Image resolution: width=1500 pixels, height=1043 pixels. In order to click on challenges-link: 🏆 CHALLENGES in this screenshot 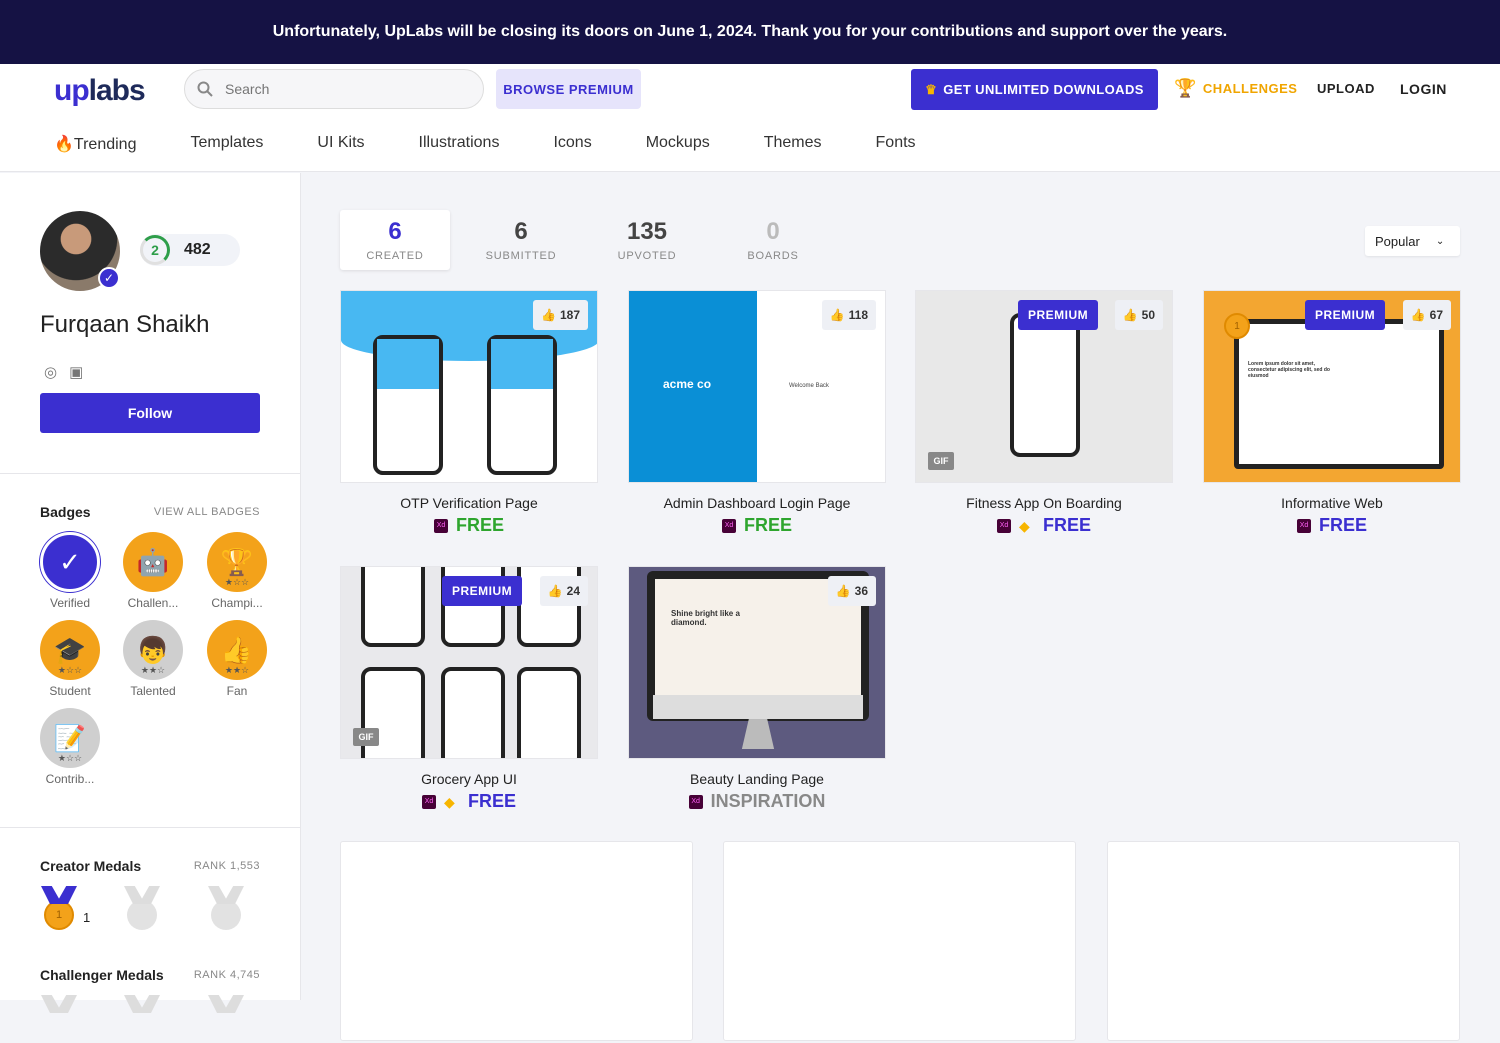, I will do `click(1235, 88)`.